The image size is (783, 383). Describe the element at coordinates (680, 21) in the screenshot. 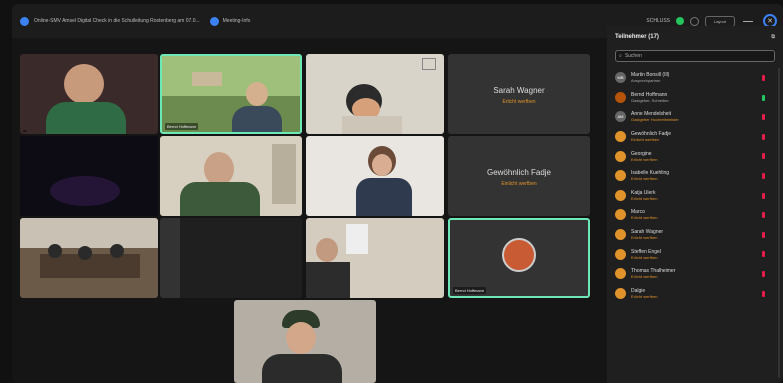

I see `record-indicator-icon` at that location.